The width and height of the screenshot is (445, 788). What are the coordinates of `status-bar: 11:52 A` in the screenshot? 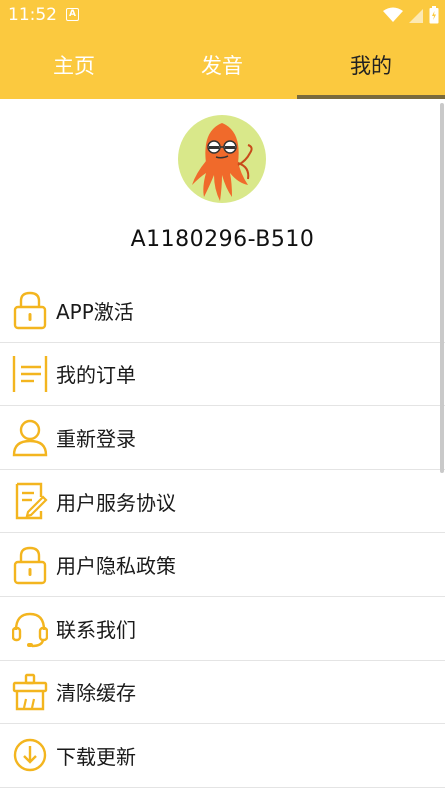 It's located at (222, 15).